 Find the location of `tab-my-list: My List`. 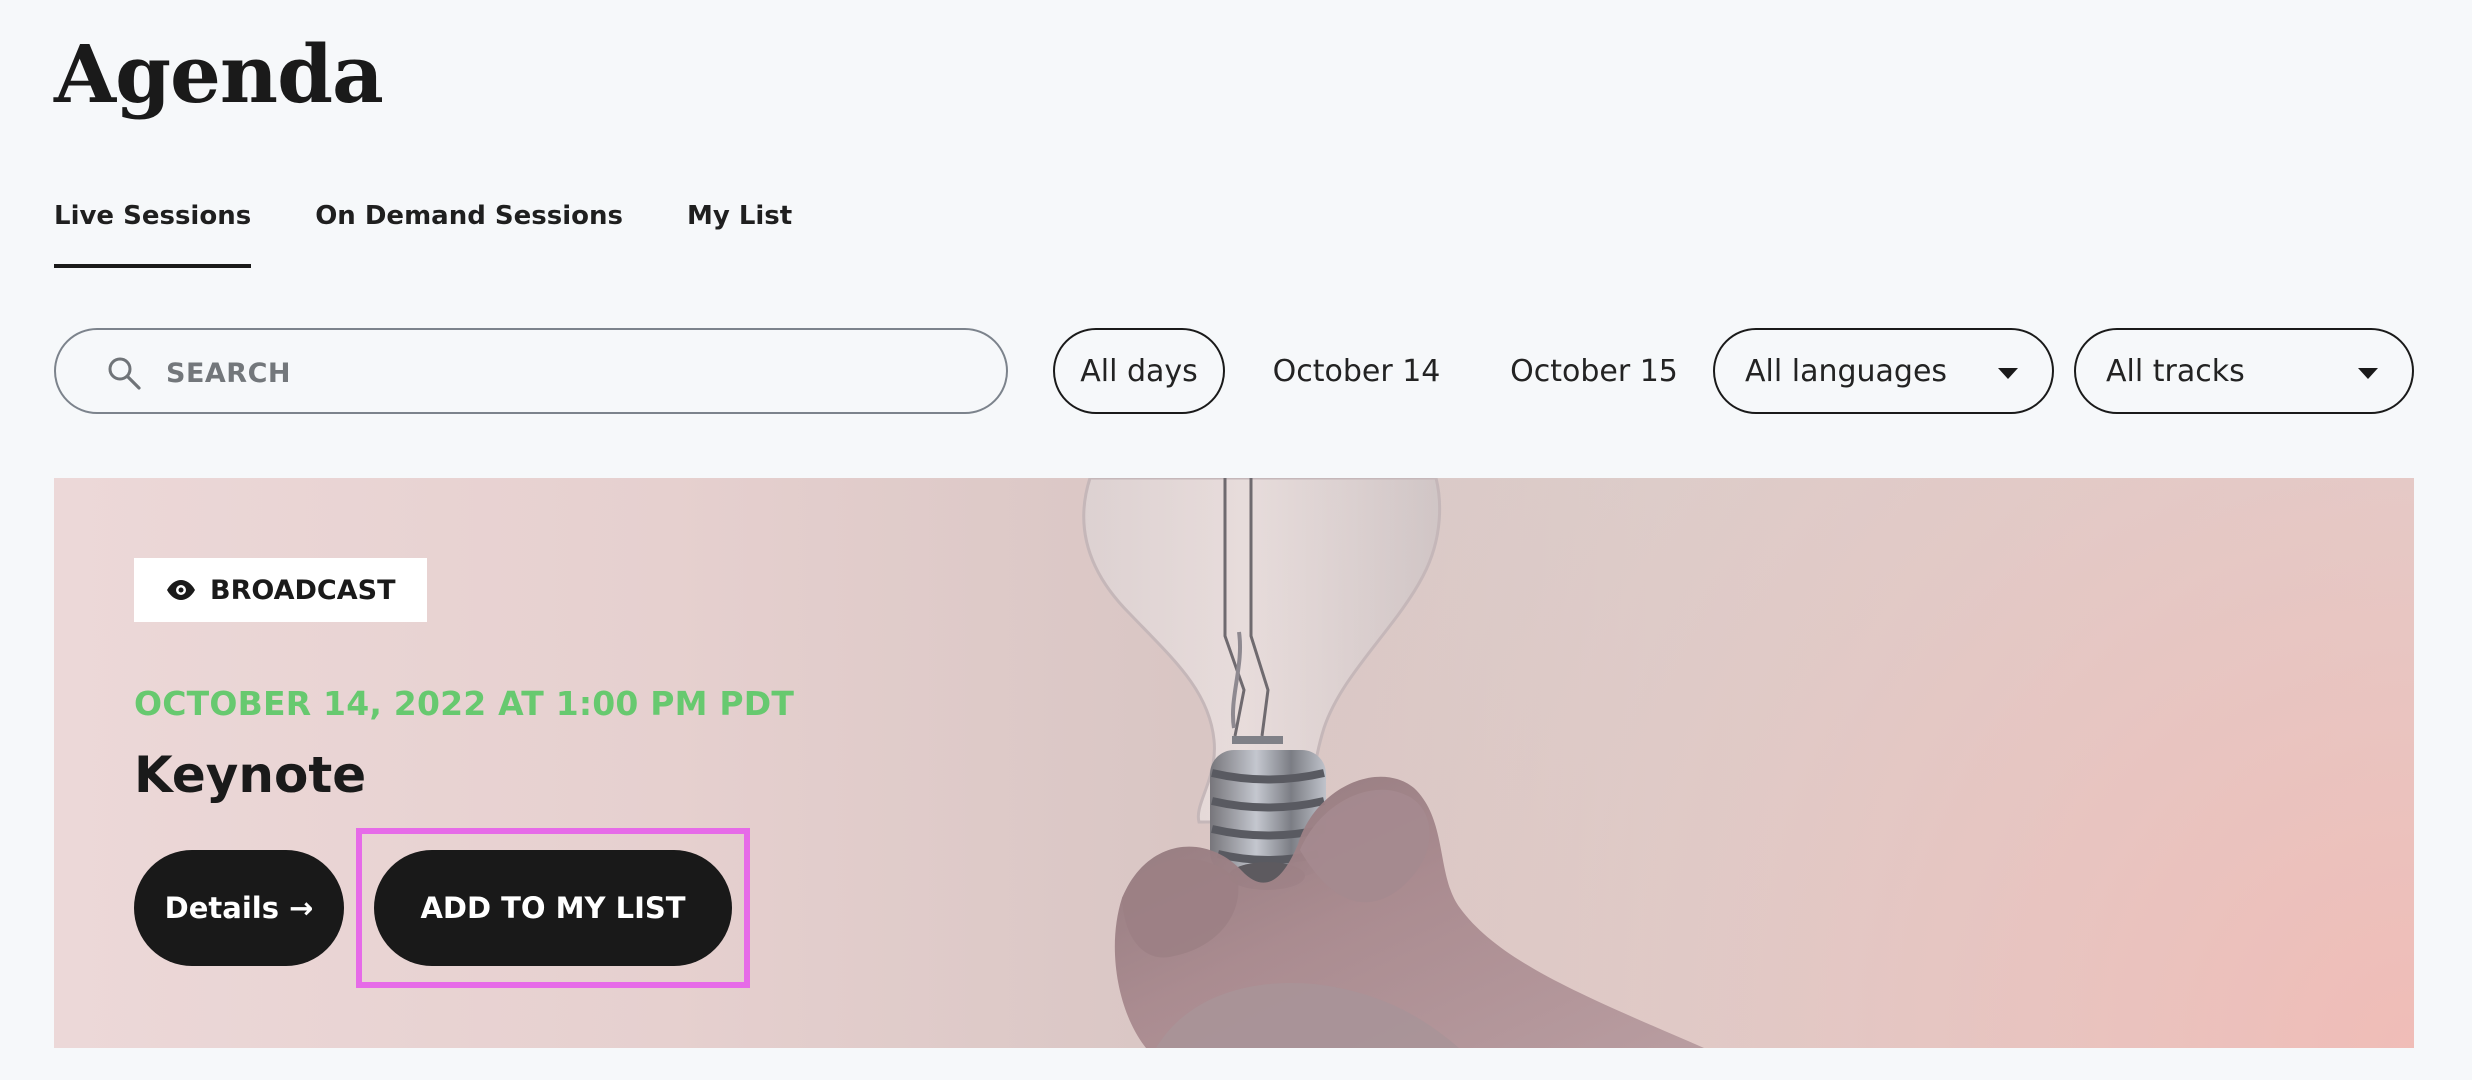

tab-my-list: My List is located at coordinates (739, 235).